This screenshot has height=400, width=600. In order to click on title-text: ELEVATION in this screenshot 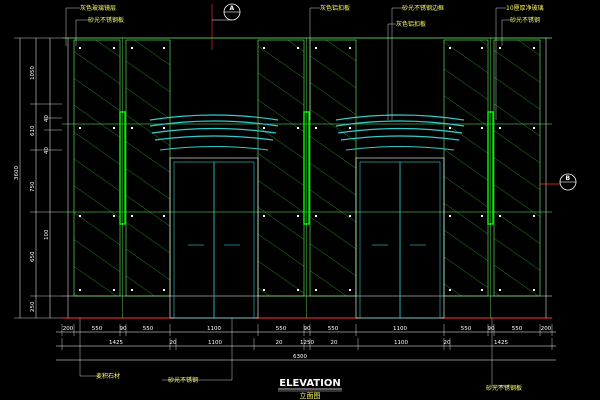, I will do `click(309, 383)`.